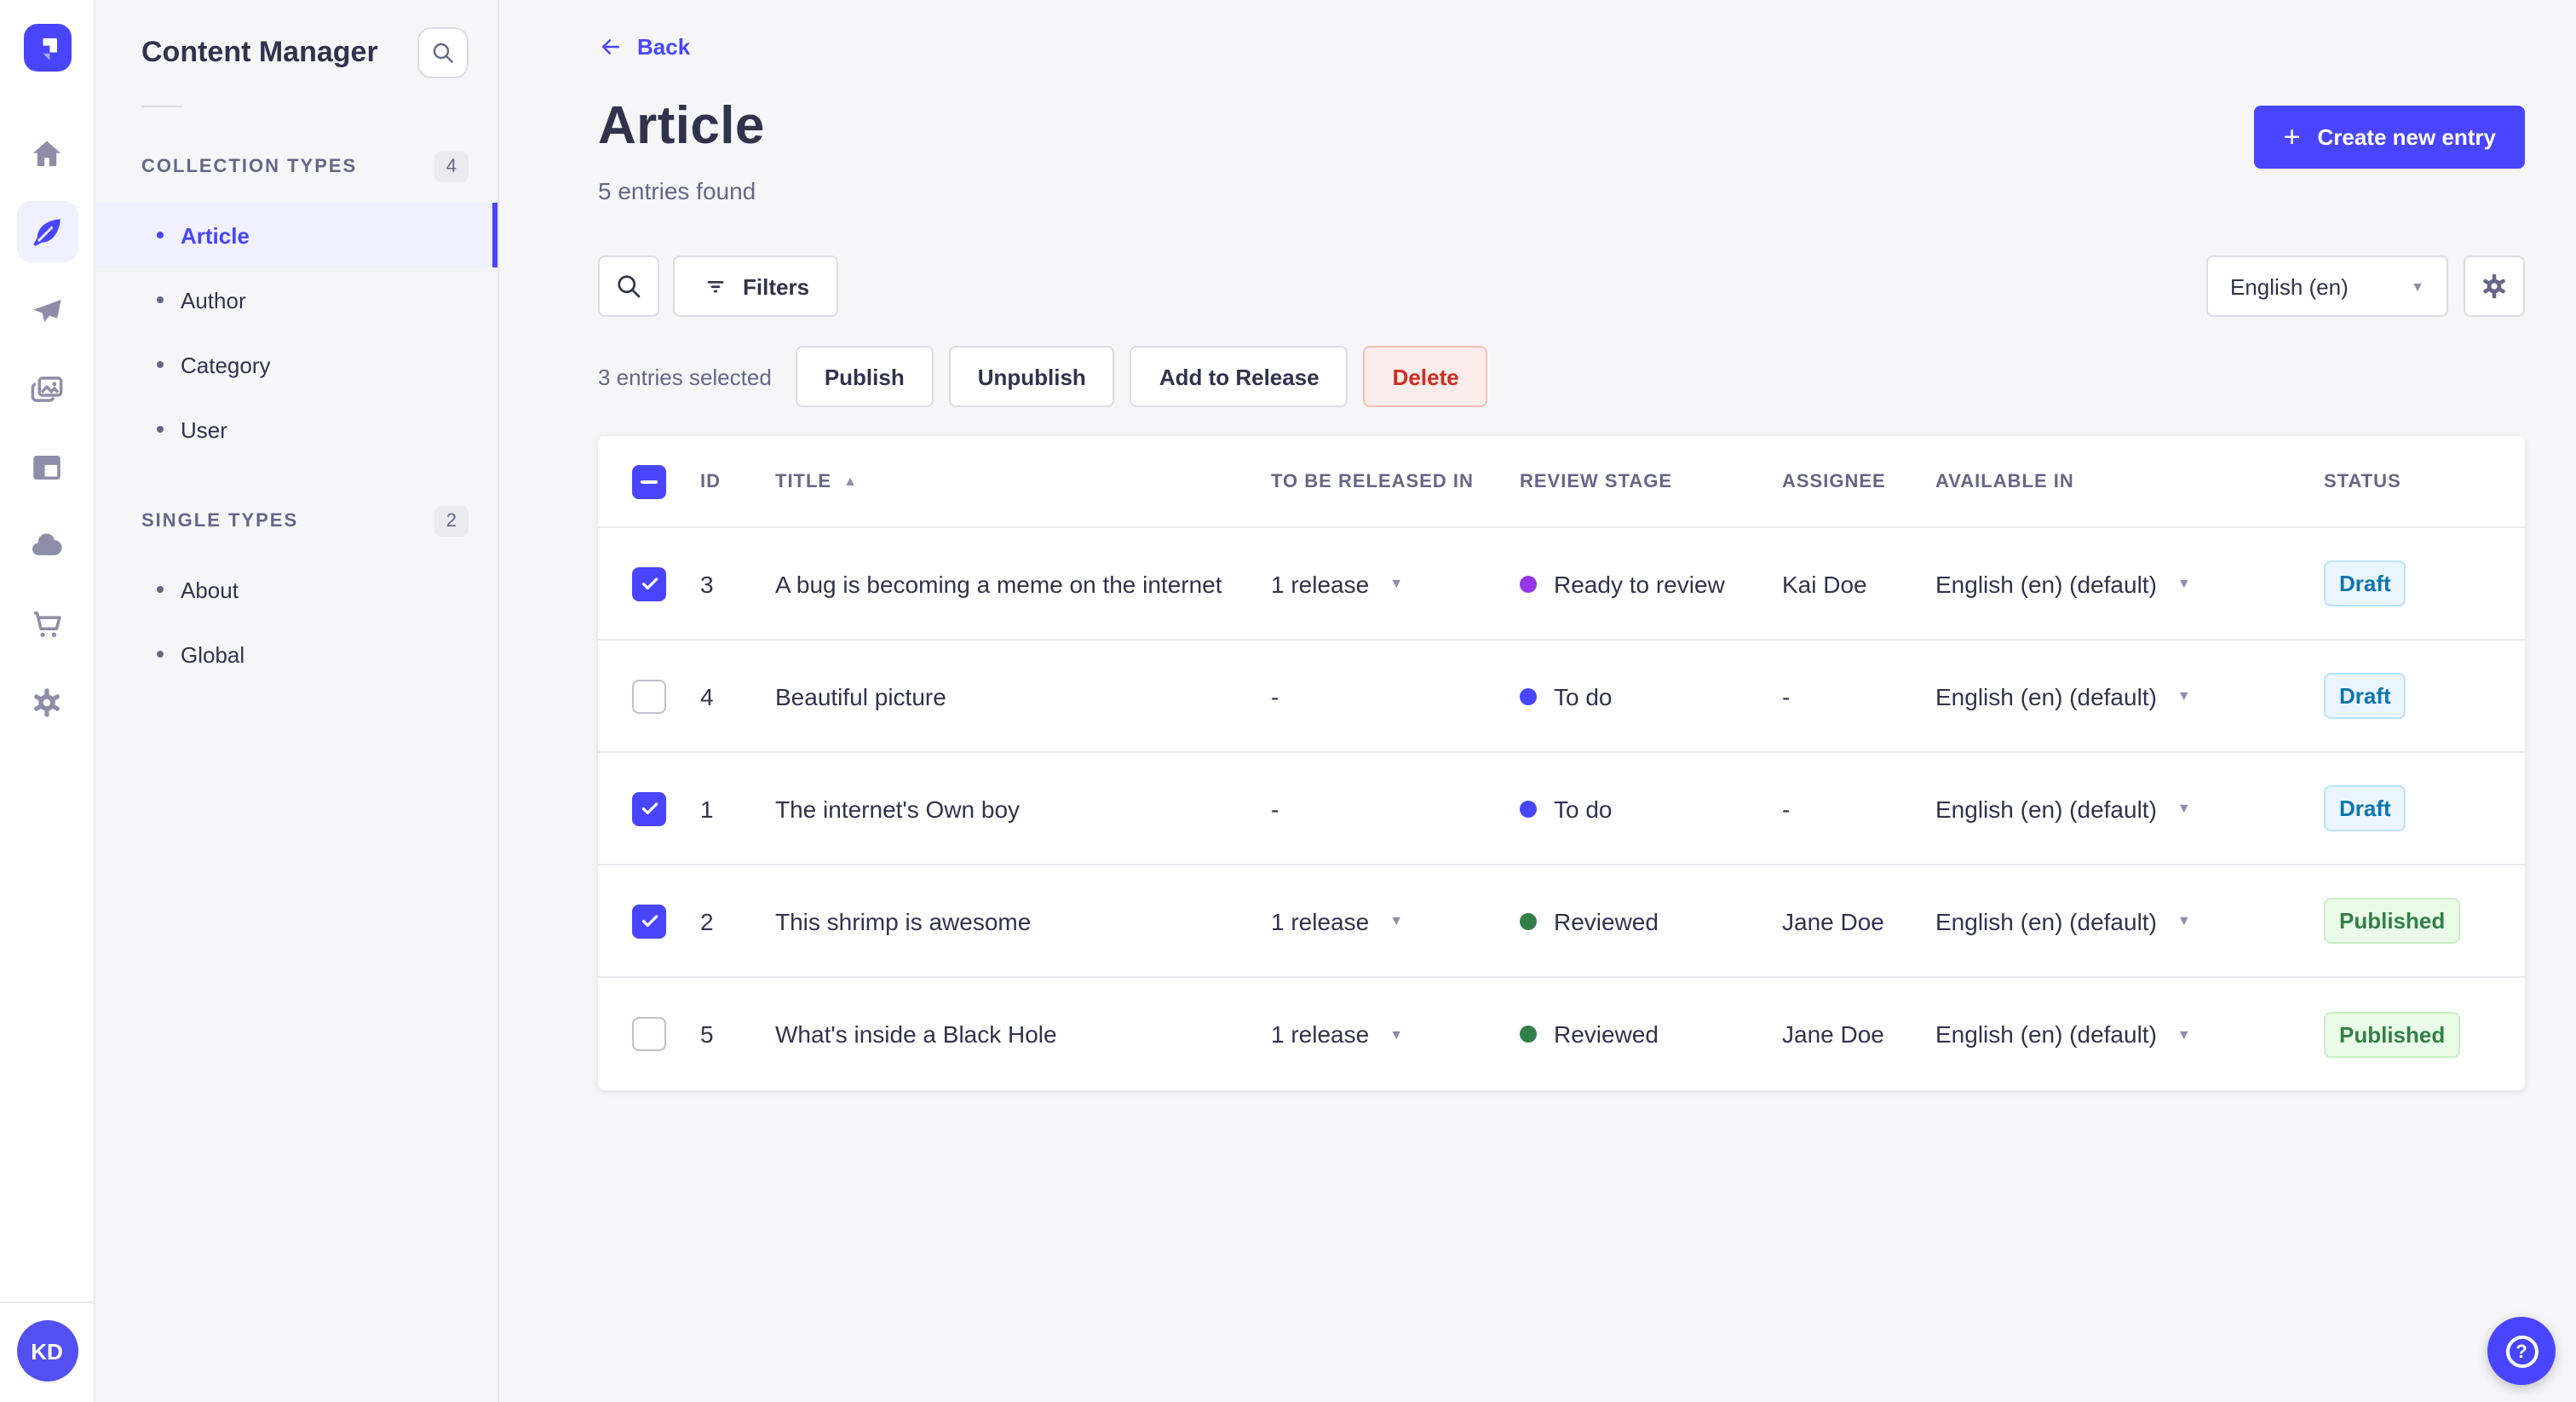 This screenshot has height=1402, width=2576. I want to click on cell-title: This shrimp is awesome, so click(903, 921).